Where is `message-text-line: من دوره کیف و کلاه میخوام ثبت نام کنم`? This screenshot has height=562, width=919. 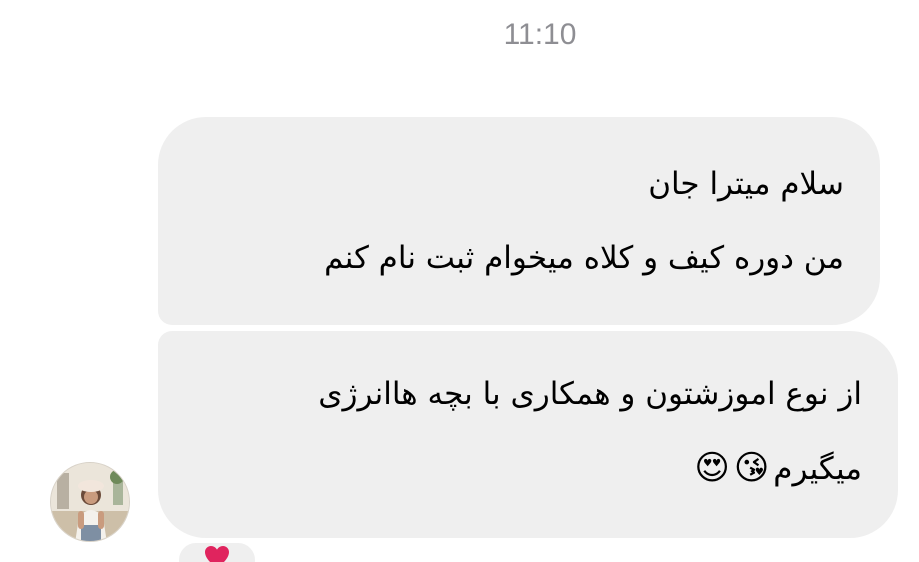 message-text-line: من دوره کیف و کلاه میخوام ثبت نام کنم is located at coordinates (584, 258).